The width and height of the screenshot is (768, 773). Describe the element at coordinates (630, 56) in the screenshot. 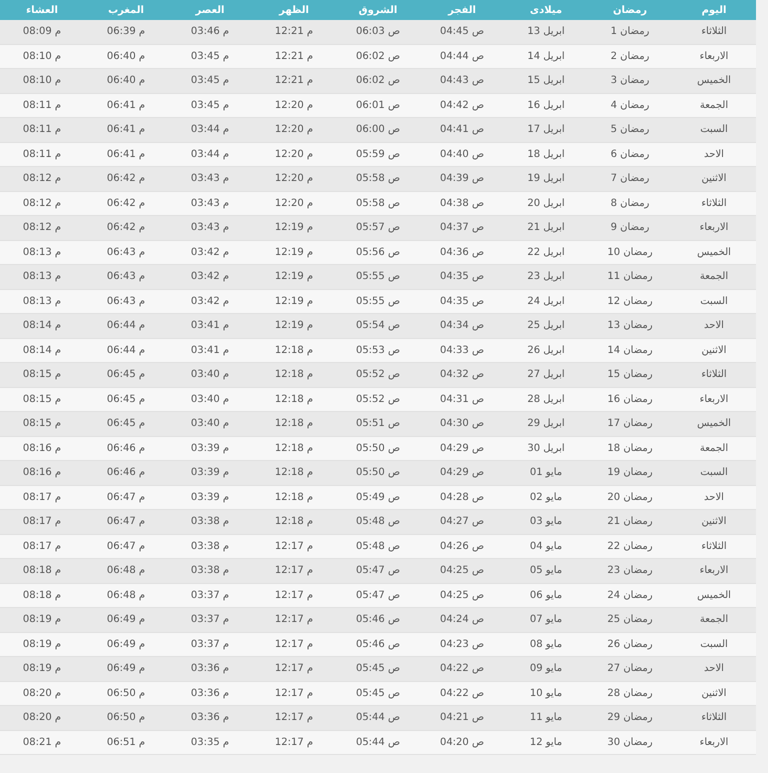

I see `table-cell: 2 رمضان` at that location.